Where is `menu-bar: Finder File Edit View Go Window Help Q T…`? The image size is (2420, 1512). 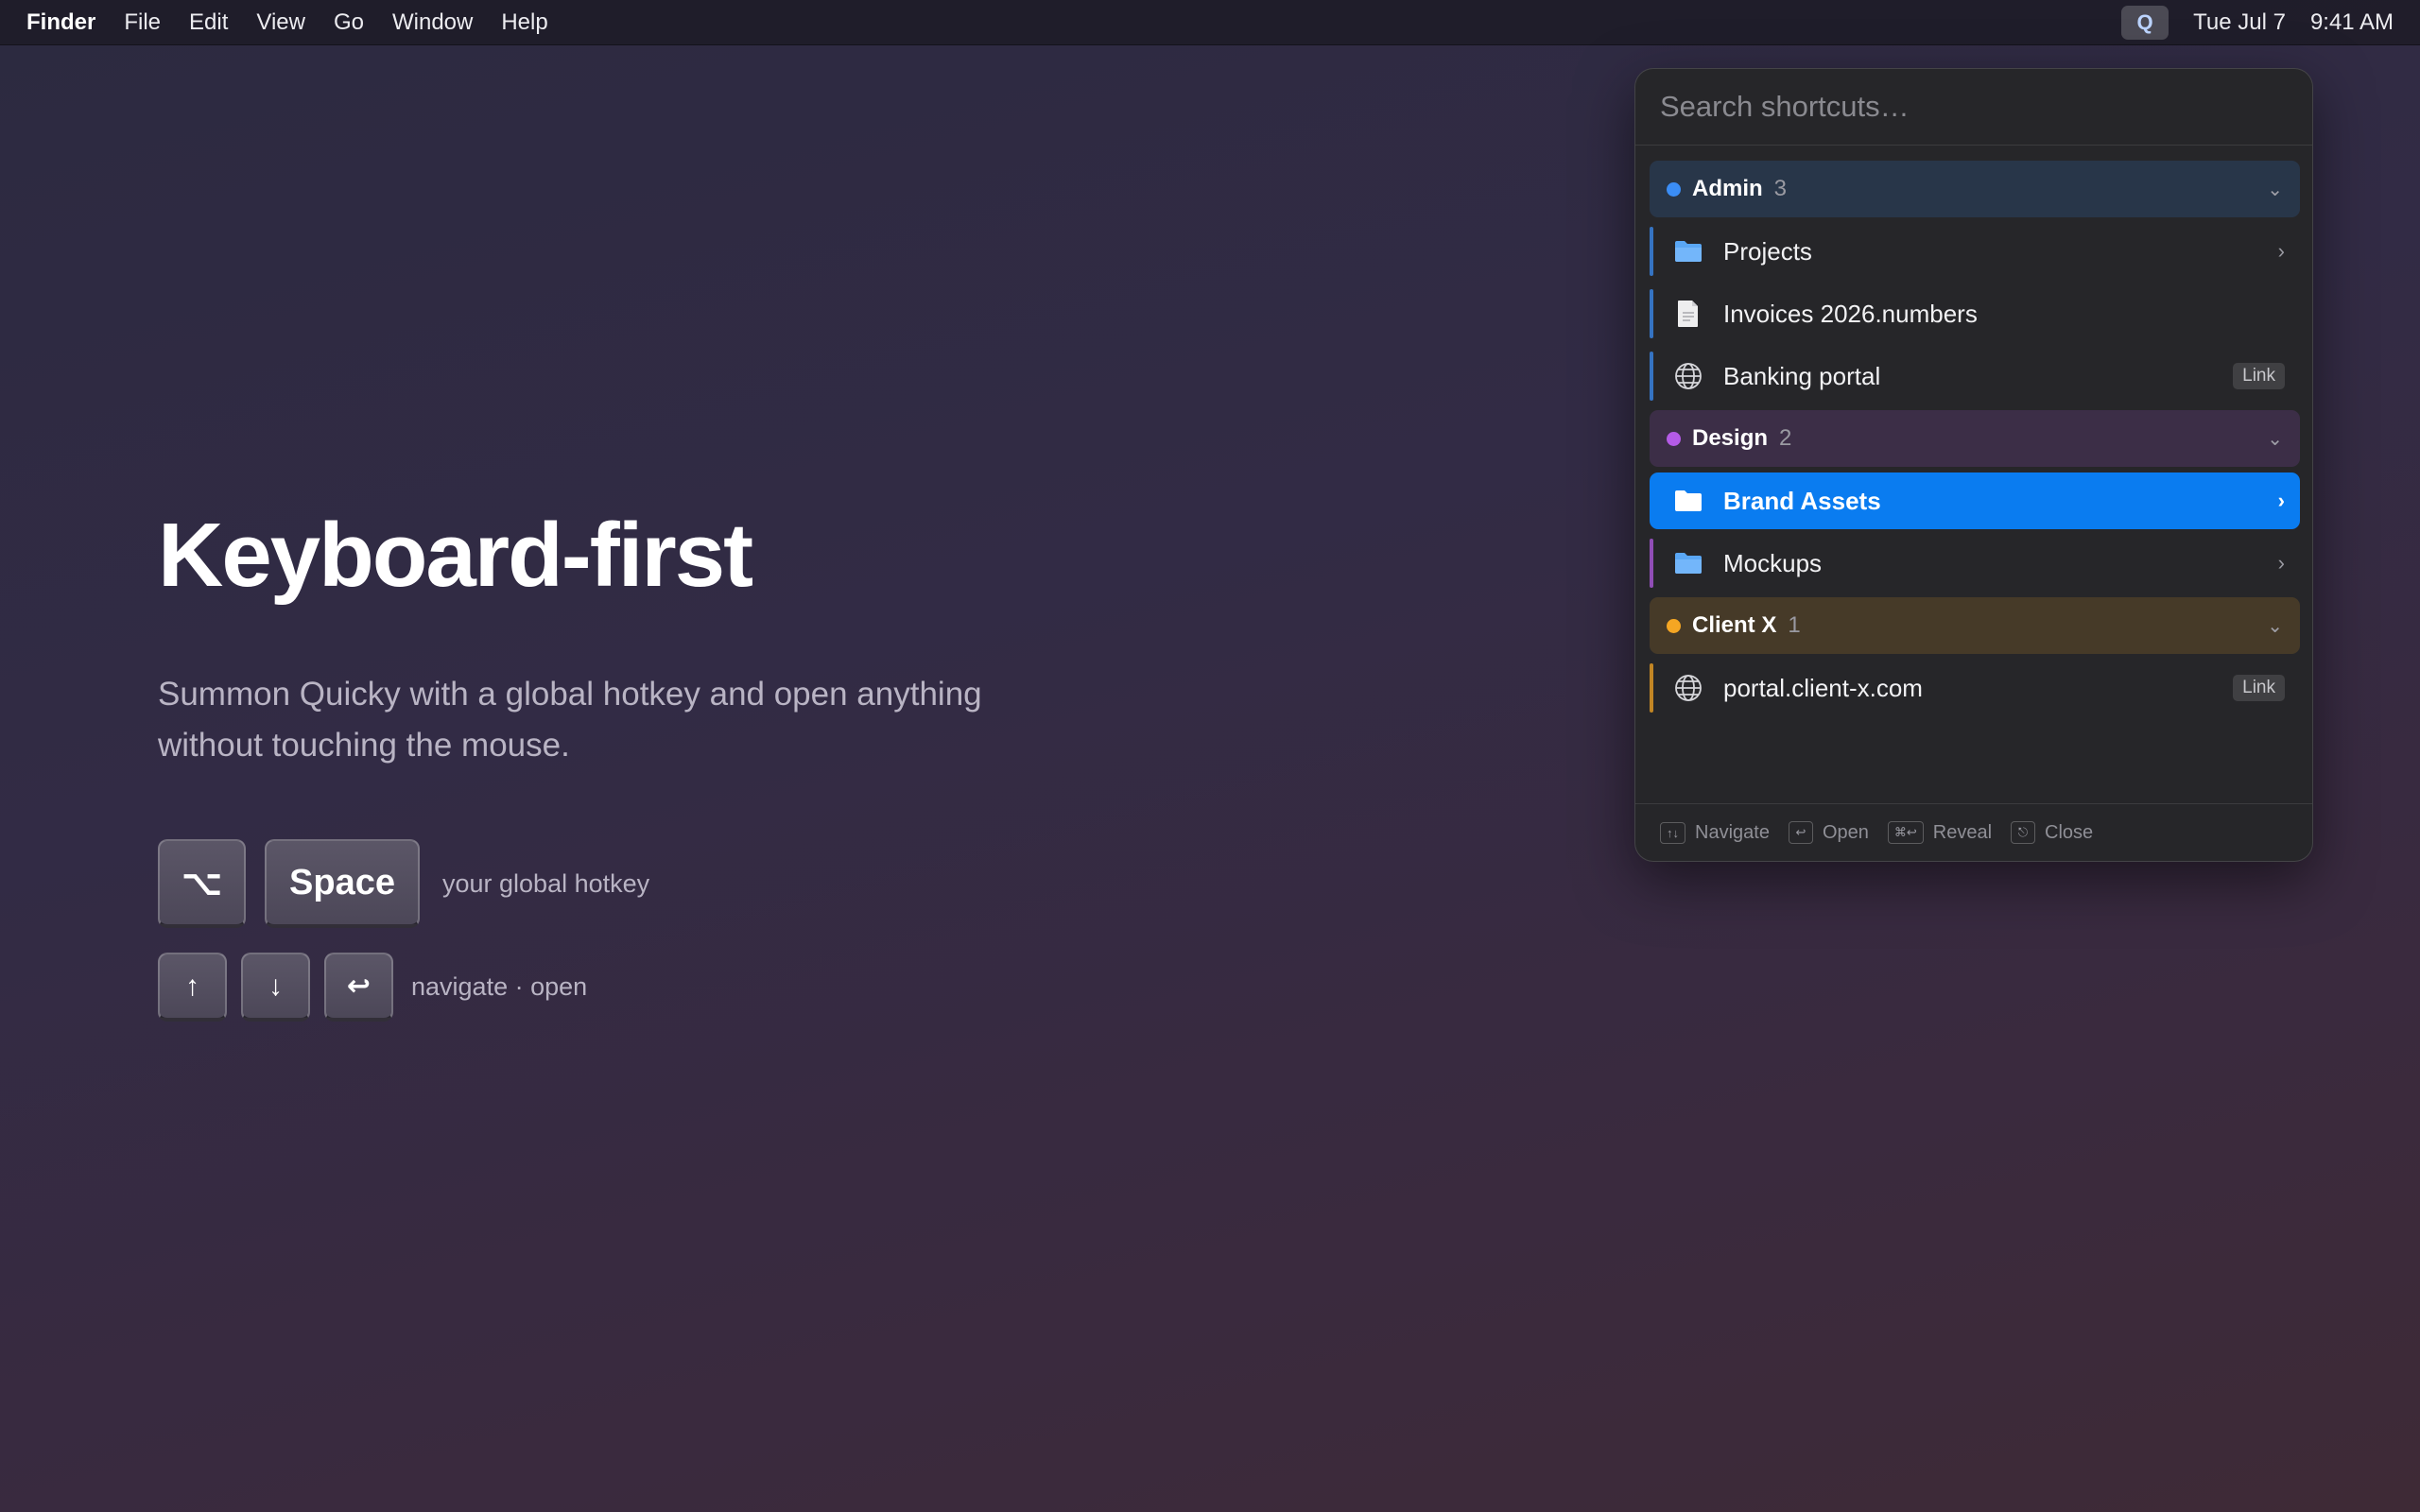
menu-bar: Finder File Edit View Go Window Help Q T… is located at coordinates (1210, 22).